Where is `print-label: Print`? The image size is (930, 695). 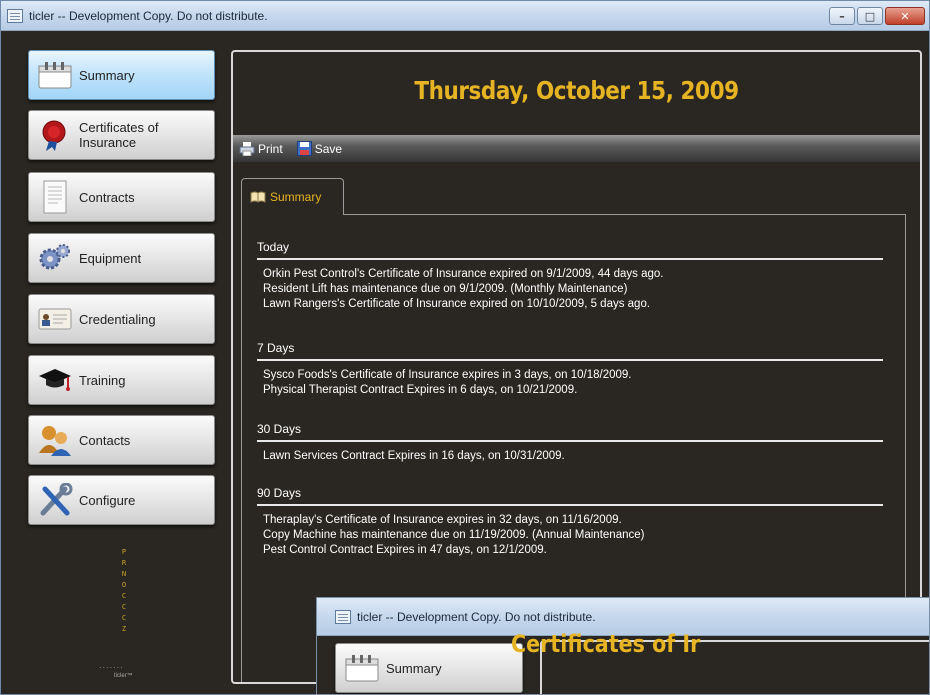 print-label: Print is located at coordinates (270, 148).